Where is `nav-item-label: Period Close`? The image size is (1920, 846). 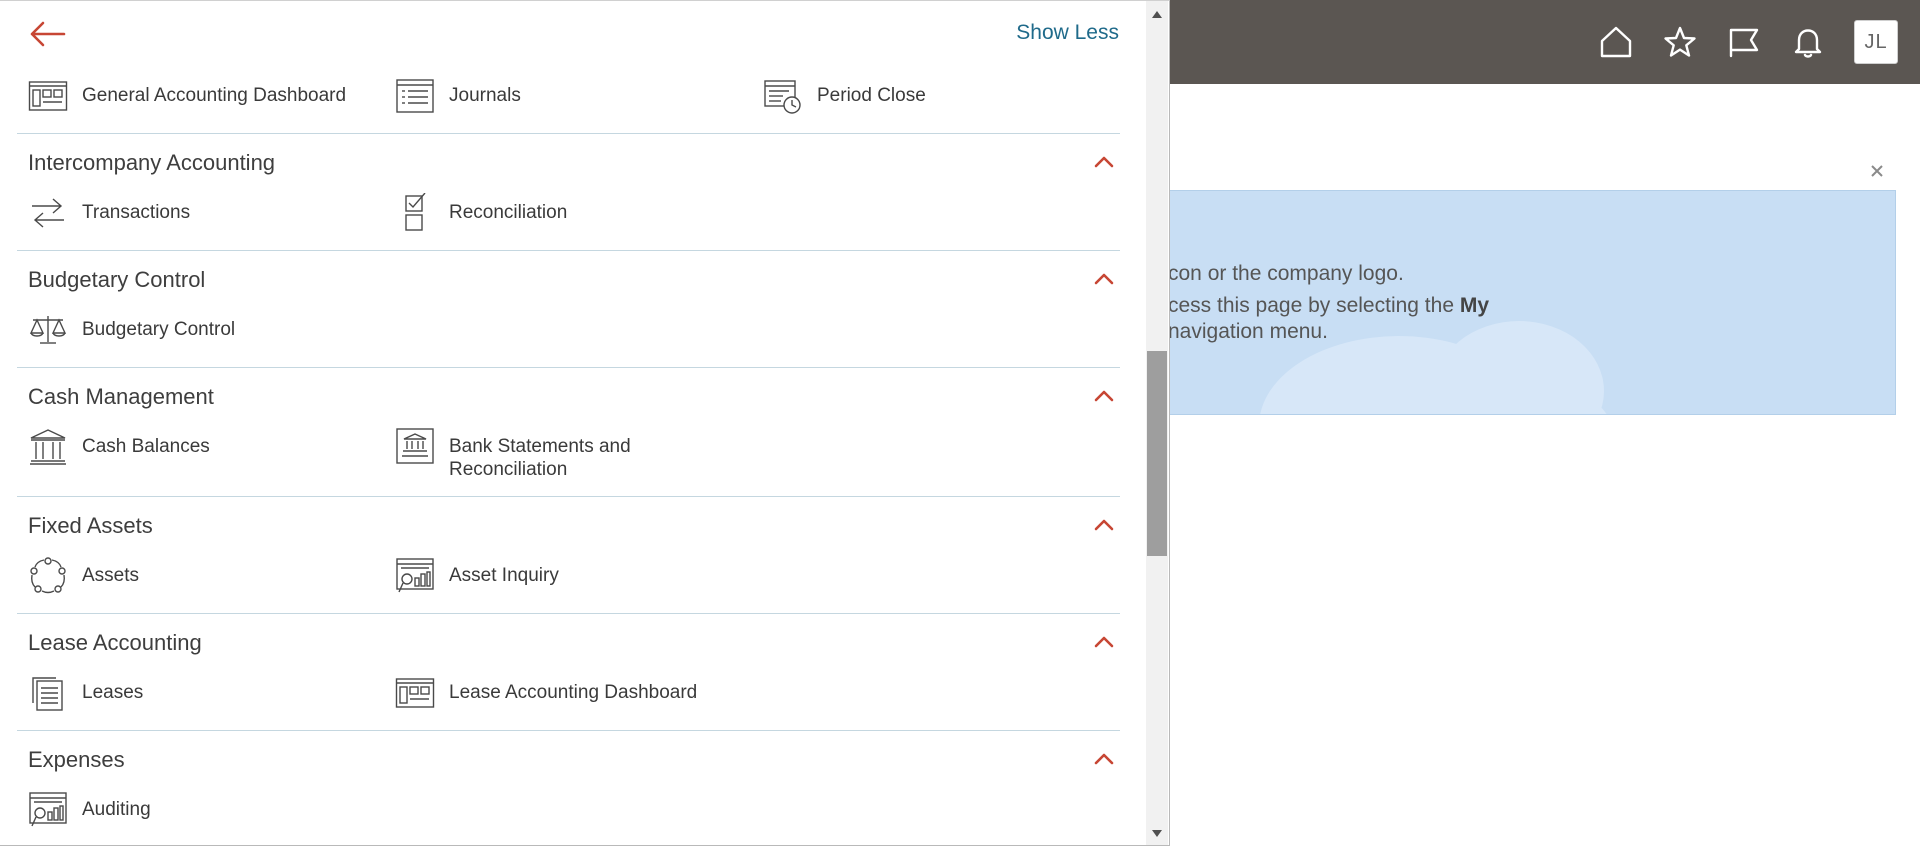
nav-item-label: Period Close is located at coordinates (871, 95).